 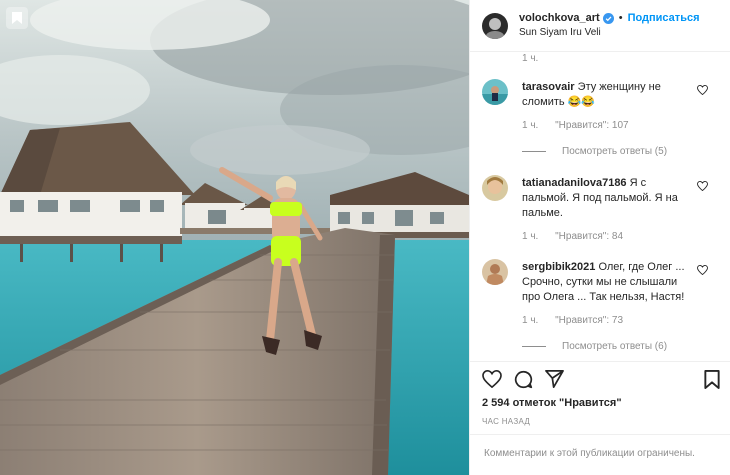 I want to click on post-actions, so click(x=600, y=379).